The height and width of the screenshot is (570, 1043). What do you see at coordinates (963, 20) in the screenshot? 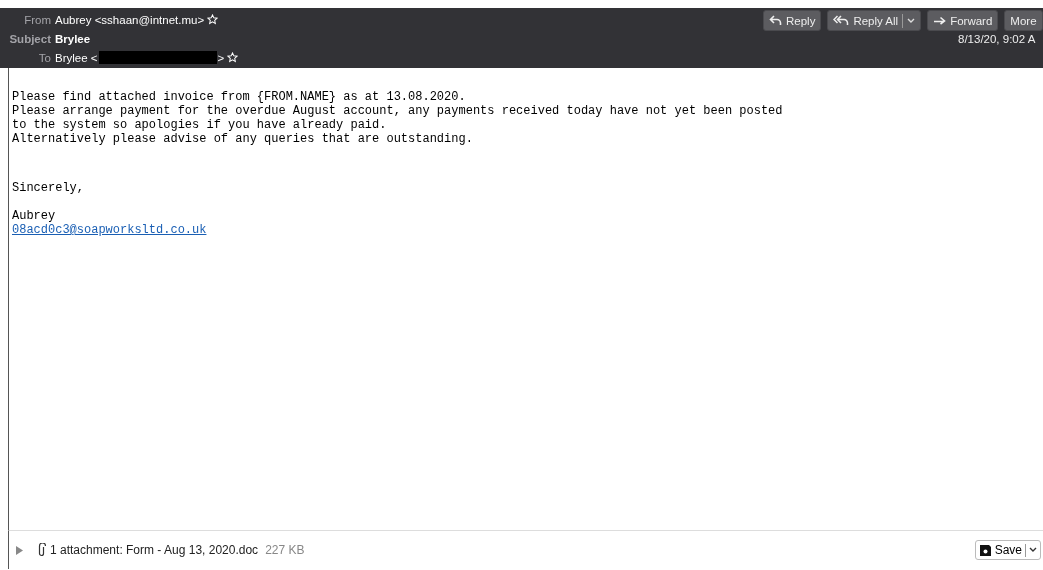
I see `forward-button: Forward` at bounding box center [963, 20].